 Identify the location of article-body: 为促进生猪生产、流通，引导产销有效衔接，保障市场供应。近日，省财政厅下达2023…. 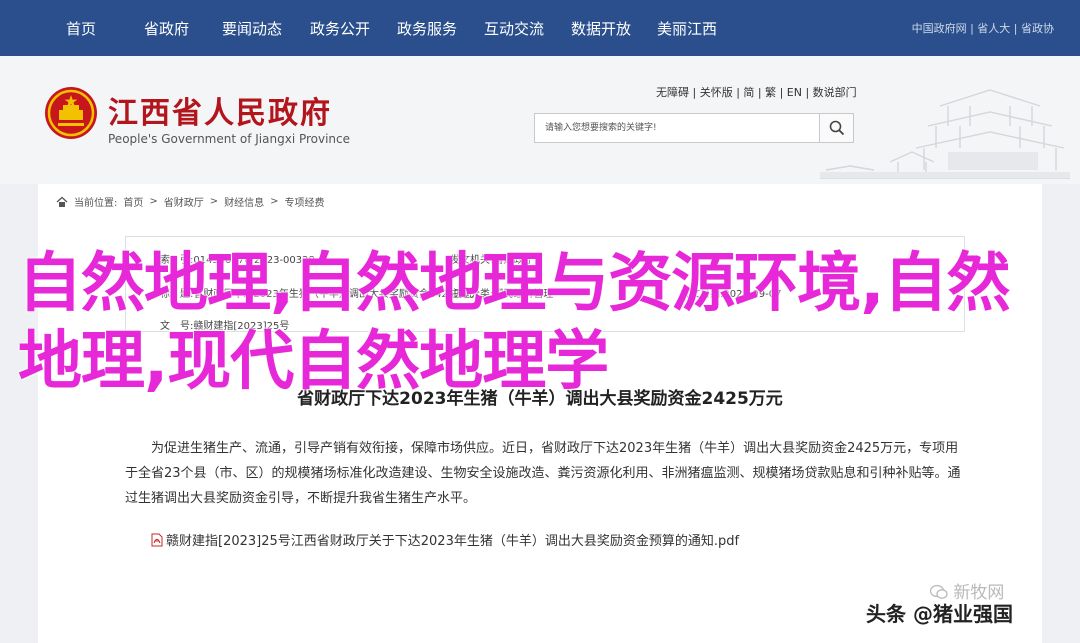
(543, 473).